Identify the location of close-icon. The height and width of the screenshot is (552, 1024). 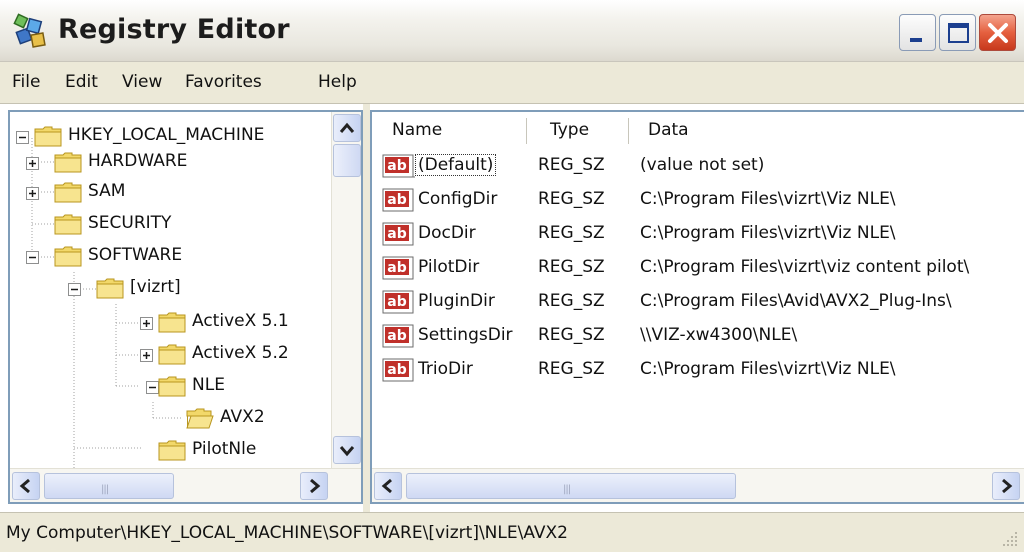
(998, 33).